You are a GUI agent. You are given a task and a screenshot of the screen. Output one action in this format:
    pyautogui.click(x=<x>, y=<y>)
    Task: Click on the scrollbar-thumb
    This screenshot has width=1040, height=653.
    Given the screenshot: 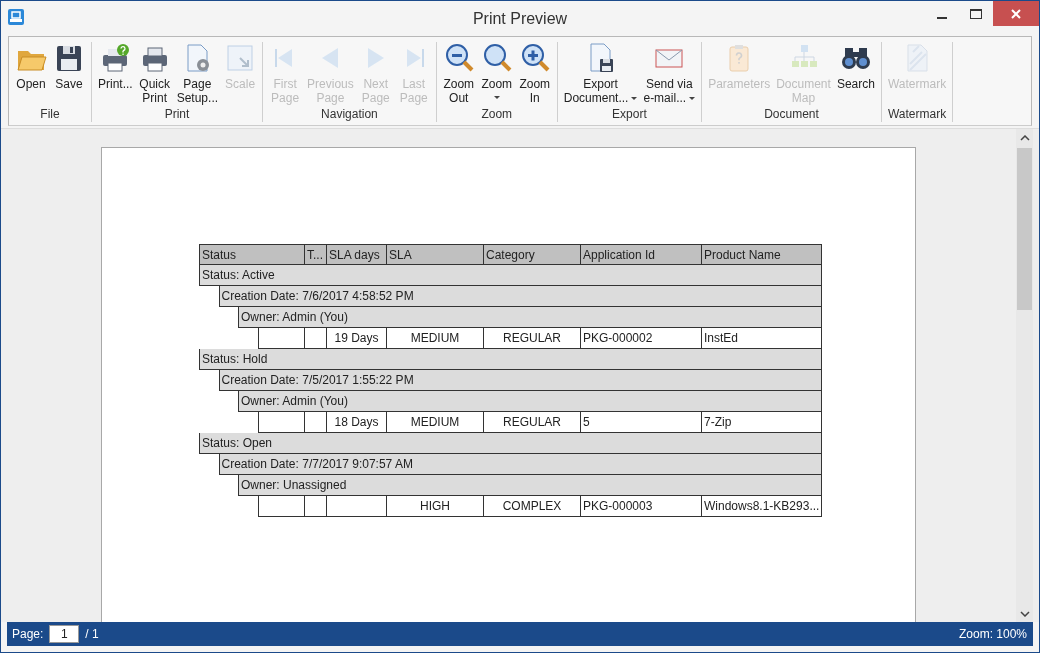 What is the action you would take?
    pyautogui.click(x=1024, y=229)
    